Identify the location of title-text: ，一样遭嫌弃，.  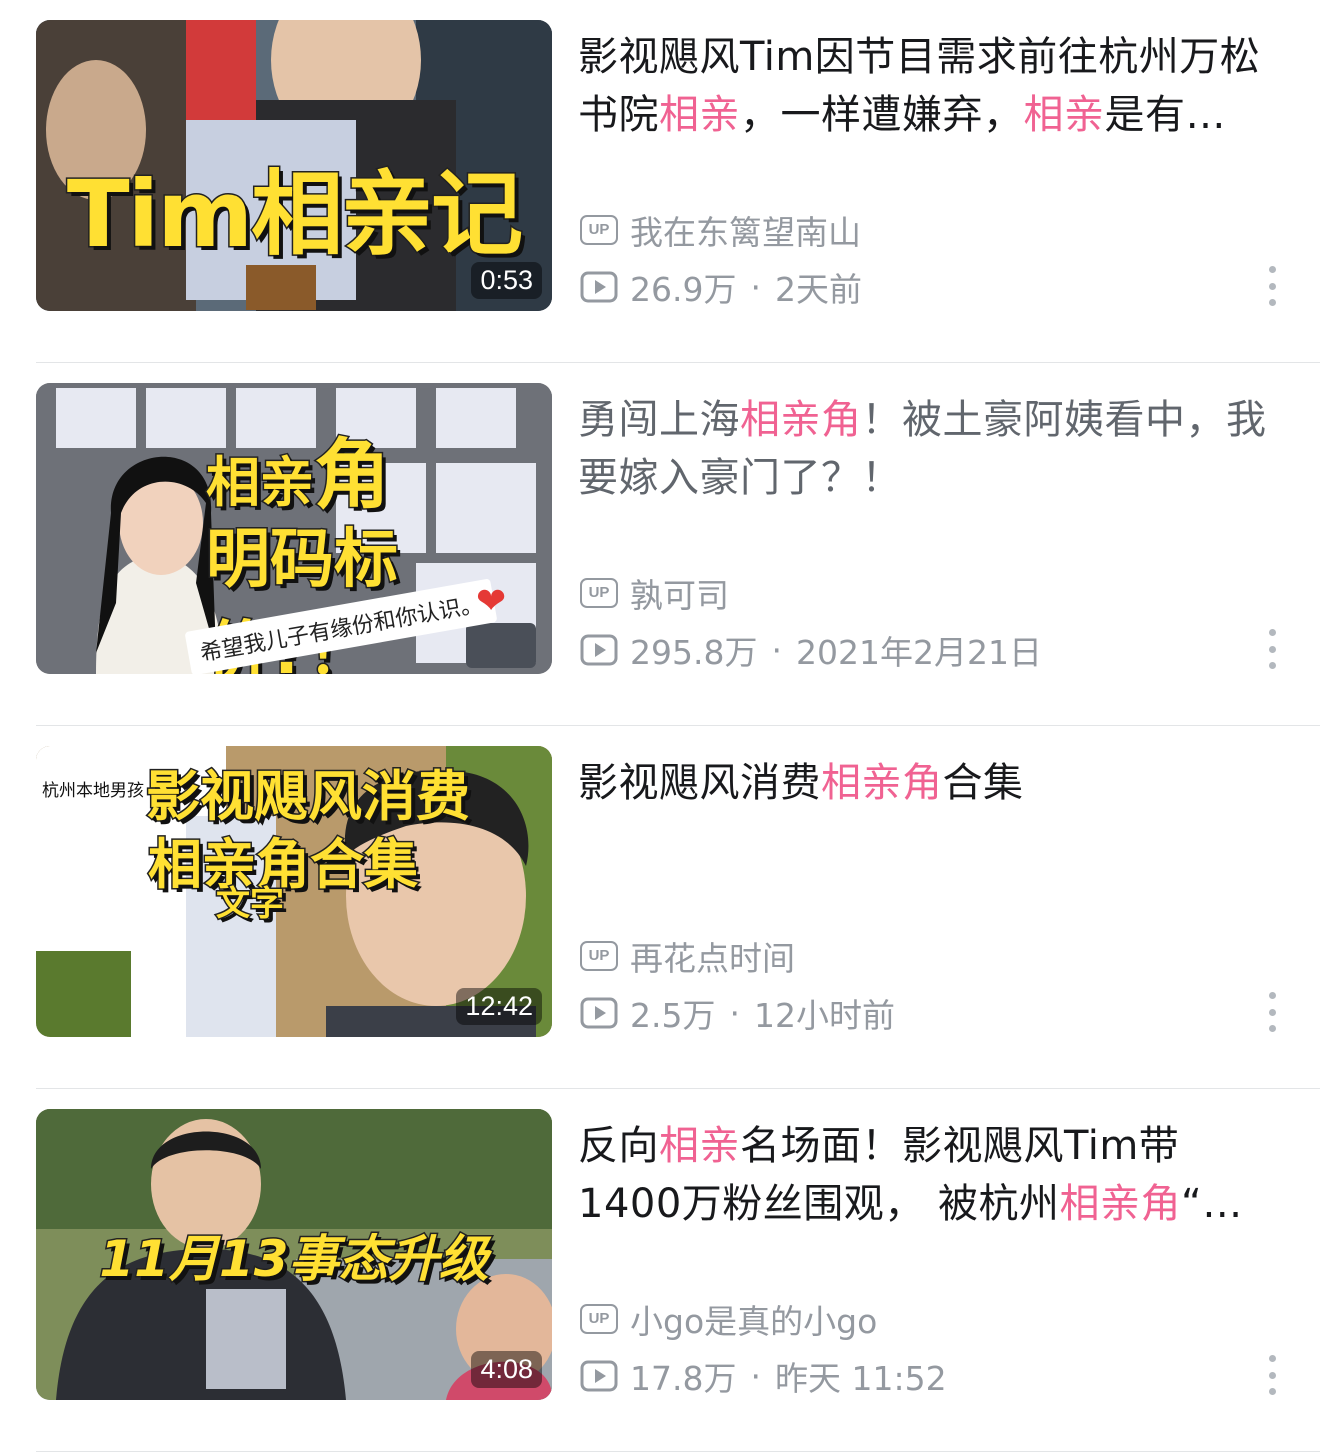
(882, 115).